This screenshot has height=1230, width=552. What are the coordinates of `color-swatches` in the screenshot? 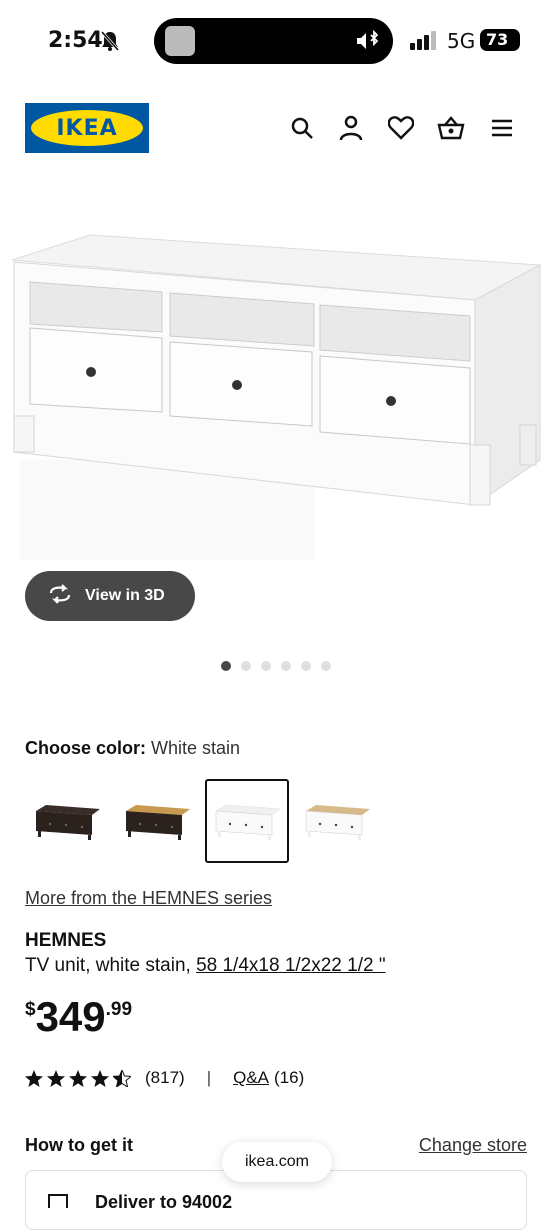 It's located at (202, 821).